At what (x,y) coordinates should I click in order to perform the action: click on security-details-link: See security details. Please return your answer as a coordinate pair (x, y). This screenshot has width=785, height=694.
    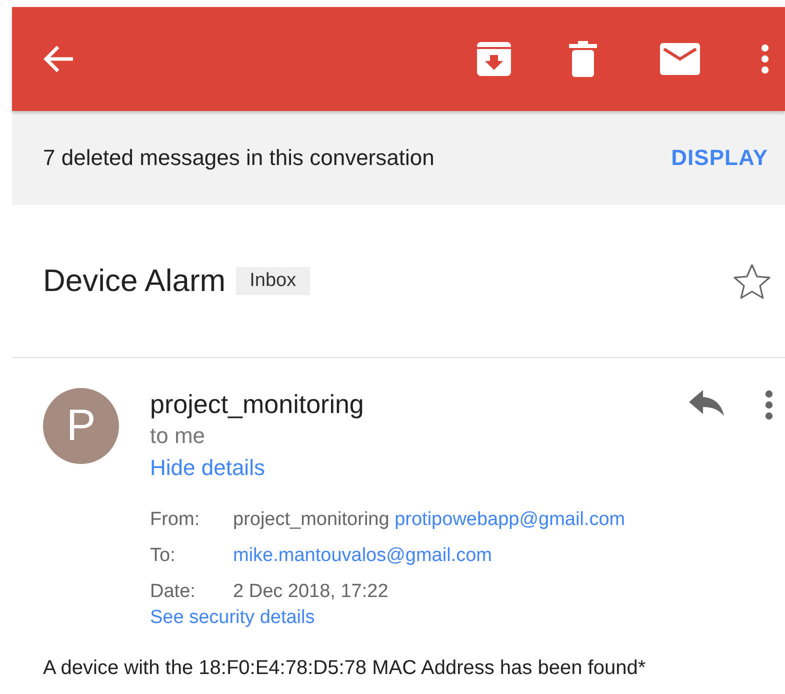
    Looking at the image, I should click on (232, 617).